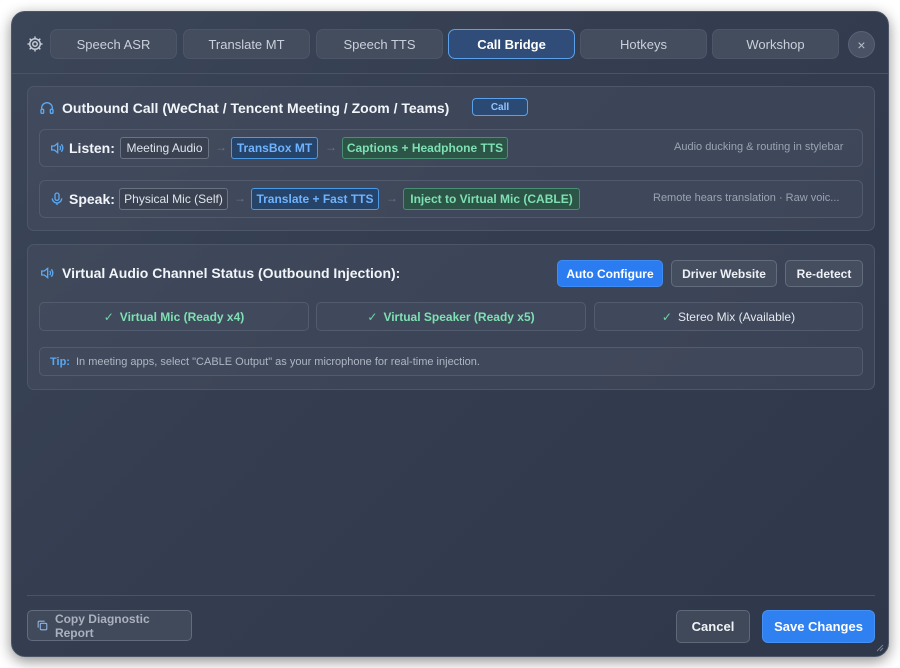 This screenshot has height=668, width=900. Describe the element at coordinates (315, 199) in the screenshot. I see `speak-engine-chip: Translate + Fast TTS` at that location.